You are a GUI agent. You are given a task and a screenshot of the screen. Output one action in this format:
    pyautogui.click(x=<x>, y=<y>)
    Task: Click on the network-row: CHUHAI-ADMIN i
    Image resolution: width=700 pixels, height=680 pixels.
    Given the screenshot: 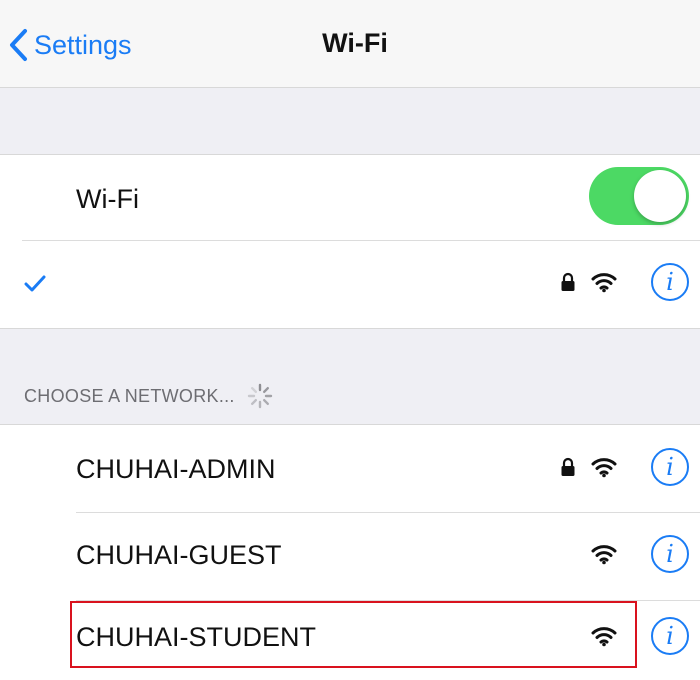 What is the action you would take?
    pyautogui.click(x=350, y=468)
    